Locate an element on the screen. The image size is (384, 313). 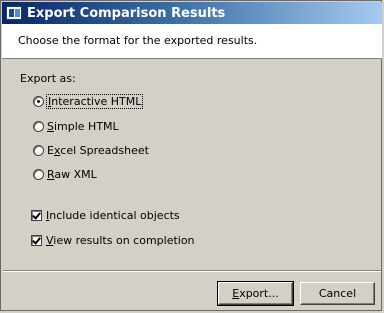
app-icon is located at coordinates (14, 13).